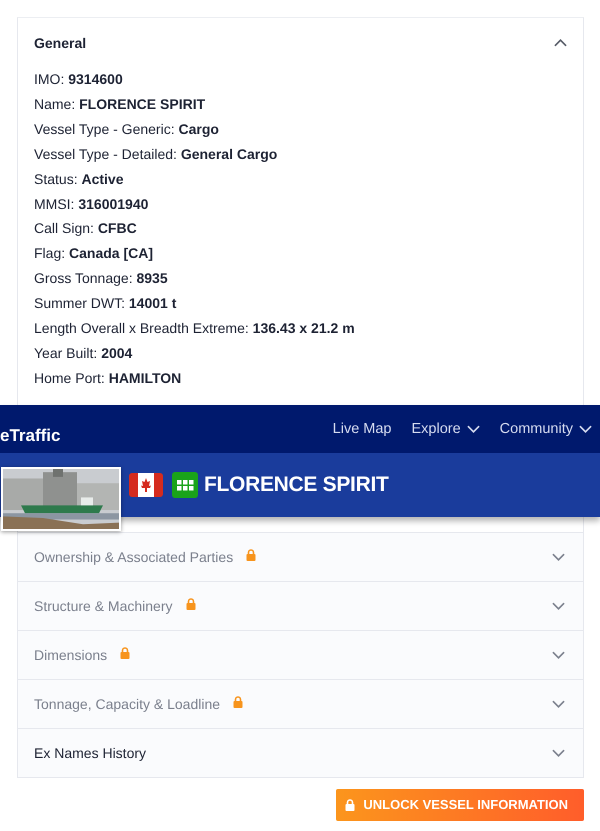 This screenshot has height=831, width=600. What do you see at coordinates (103, 606) in the screenshot?
I see `section-title: Structure & Machinery` at bounding box center [103, 606].